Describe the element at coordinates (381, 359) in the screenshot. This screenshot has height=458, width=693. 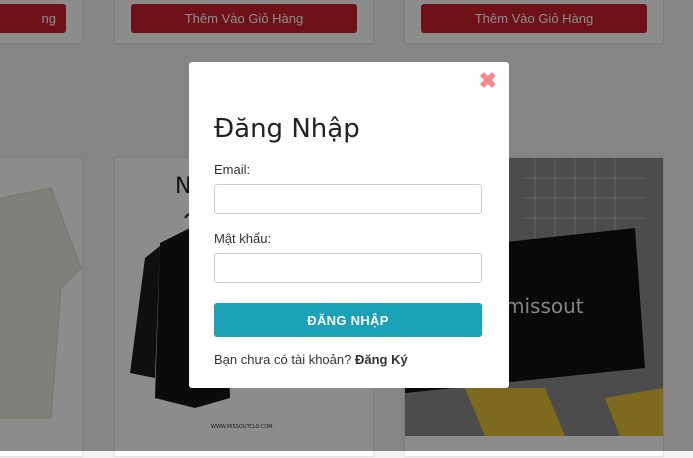
I see `register-link: Đăng Ký` at that location.